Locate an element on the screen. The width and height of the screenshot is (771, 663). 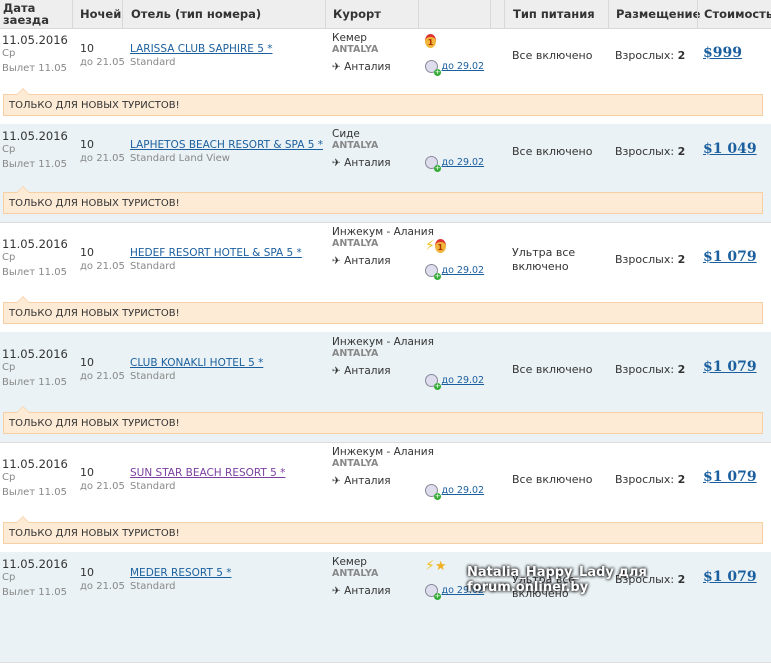
watermark: Natalia_Happy_Lady для forum.onliner.by is located at coordinates (557, 580).